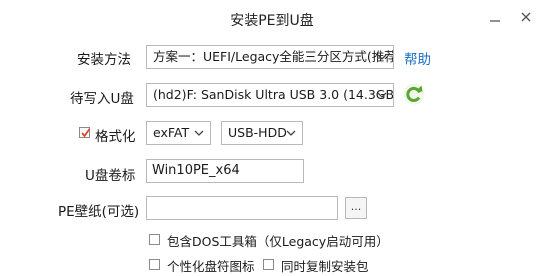 The width and height of the screenshot is (544, 276). I want to click on close-button, so click(526, 19).